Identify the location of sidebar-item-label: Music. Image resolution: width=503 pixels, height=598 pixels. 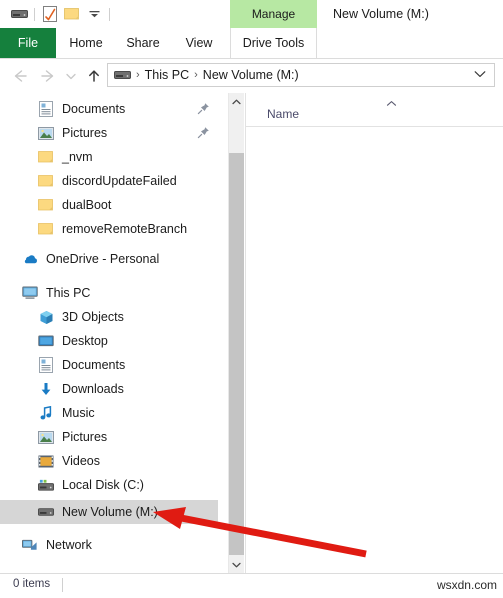
(78, 413).